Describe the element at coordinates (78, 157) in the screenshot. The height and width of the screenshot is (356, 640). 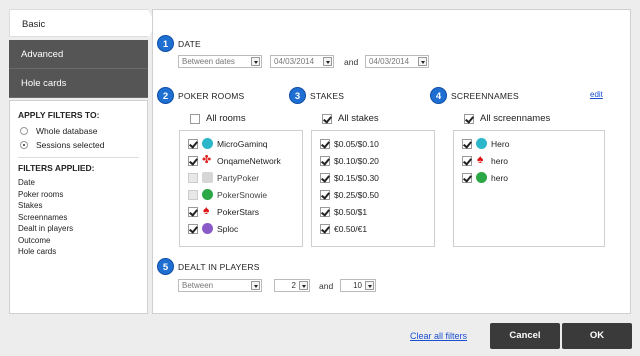
I see `divider` at that location.